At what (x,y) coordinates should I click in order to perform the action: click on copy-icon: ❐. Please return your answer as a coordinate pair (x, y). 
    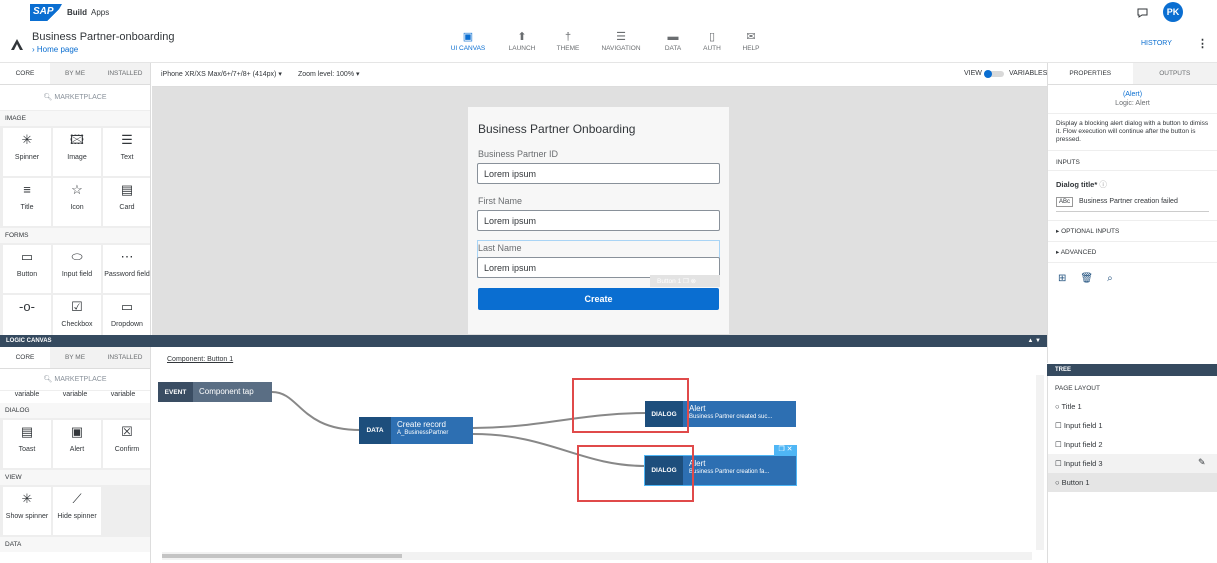
    Looking at the image, I should click on (781, 449).